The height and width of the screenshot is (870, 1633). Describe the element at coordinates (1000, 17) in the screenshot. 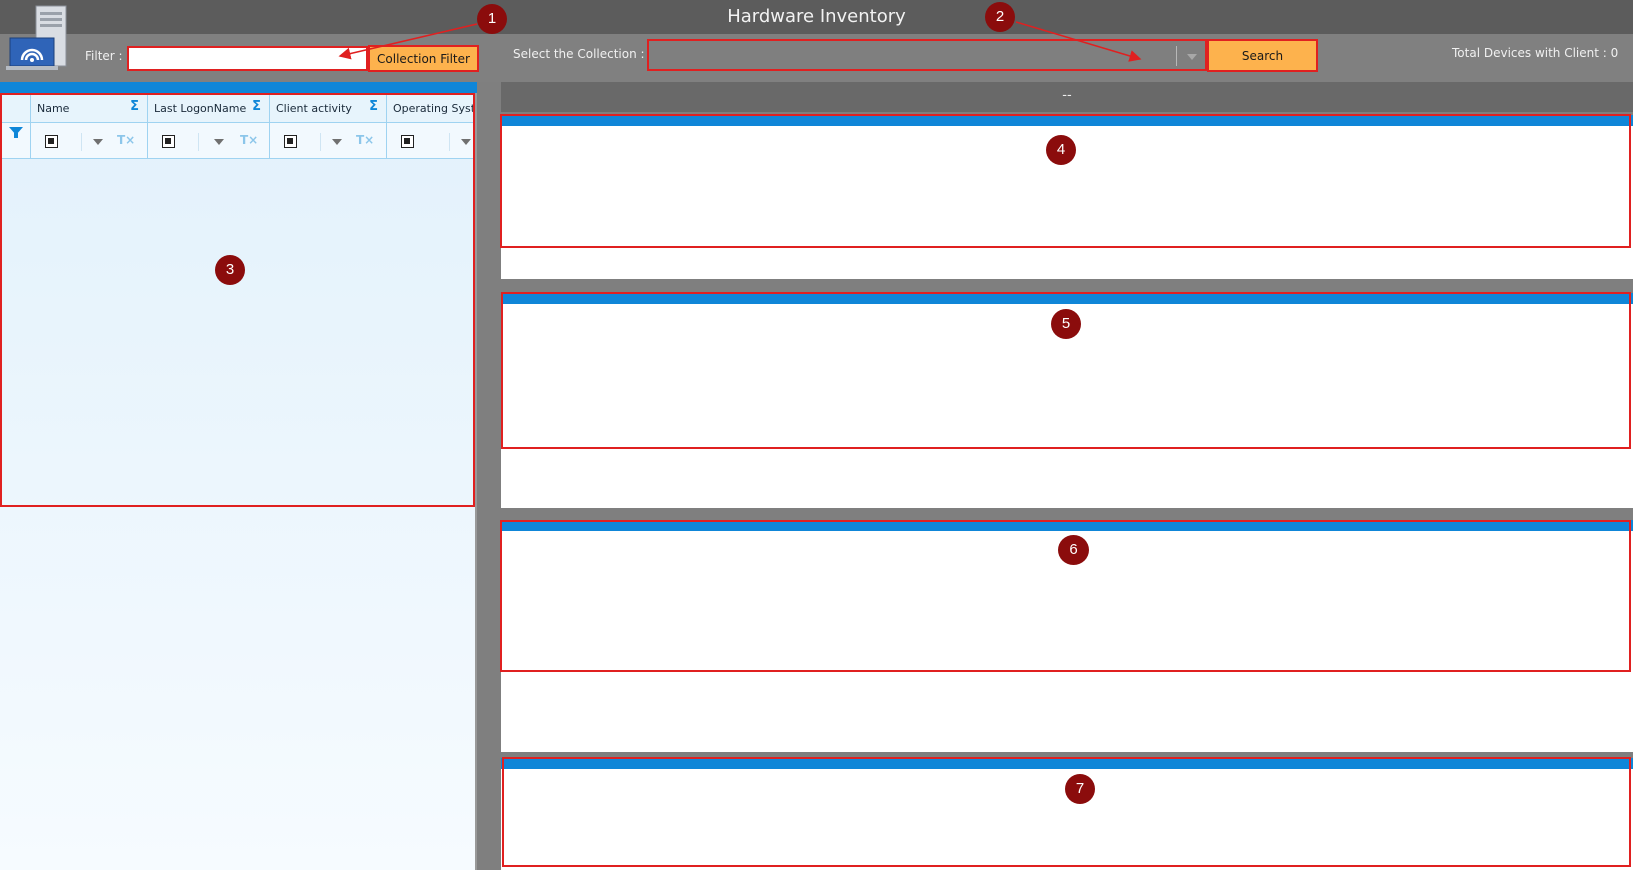

I see `callout-badge-2: 2` at that location.